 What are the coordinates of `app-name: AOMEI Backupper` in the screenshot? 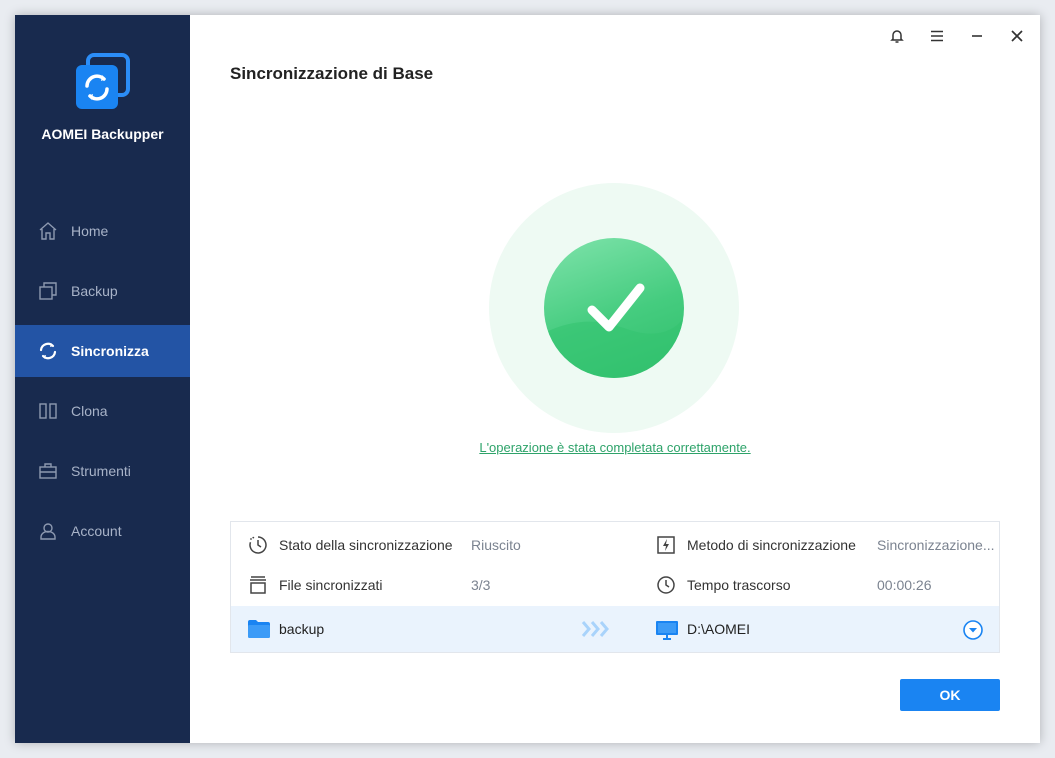 It's located at (102, 134).